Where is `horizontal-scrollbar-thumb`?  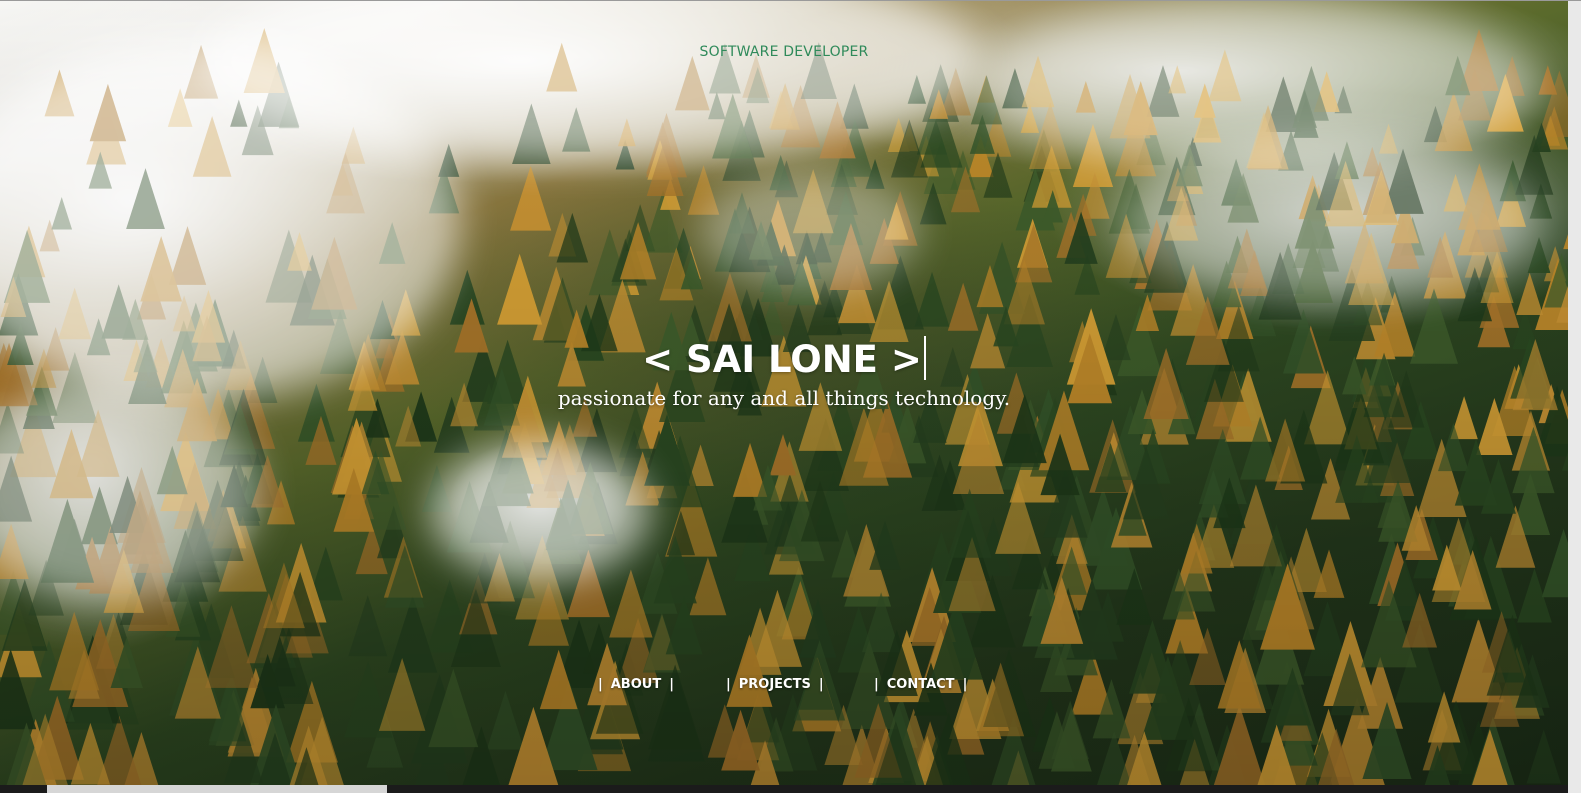 horizontal-scrollbar-thumb is located at coordinates (217, 789).